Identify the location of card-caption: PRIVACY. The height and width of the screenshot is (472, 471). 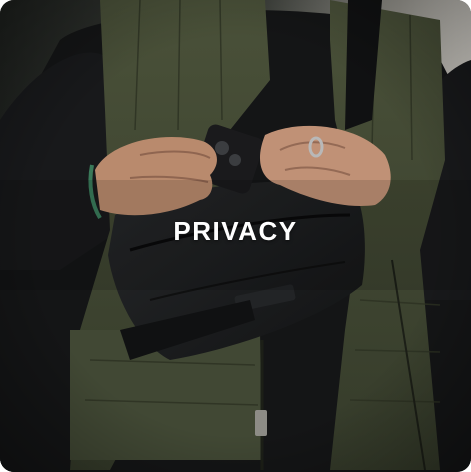
(235, 231).